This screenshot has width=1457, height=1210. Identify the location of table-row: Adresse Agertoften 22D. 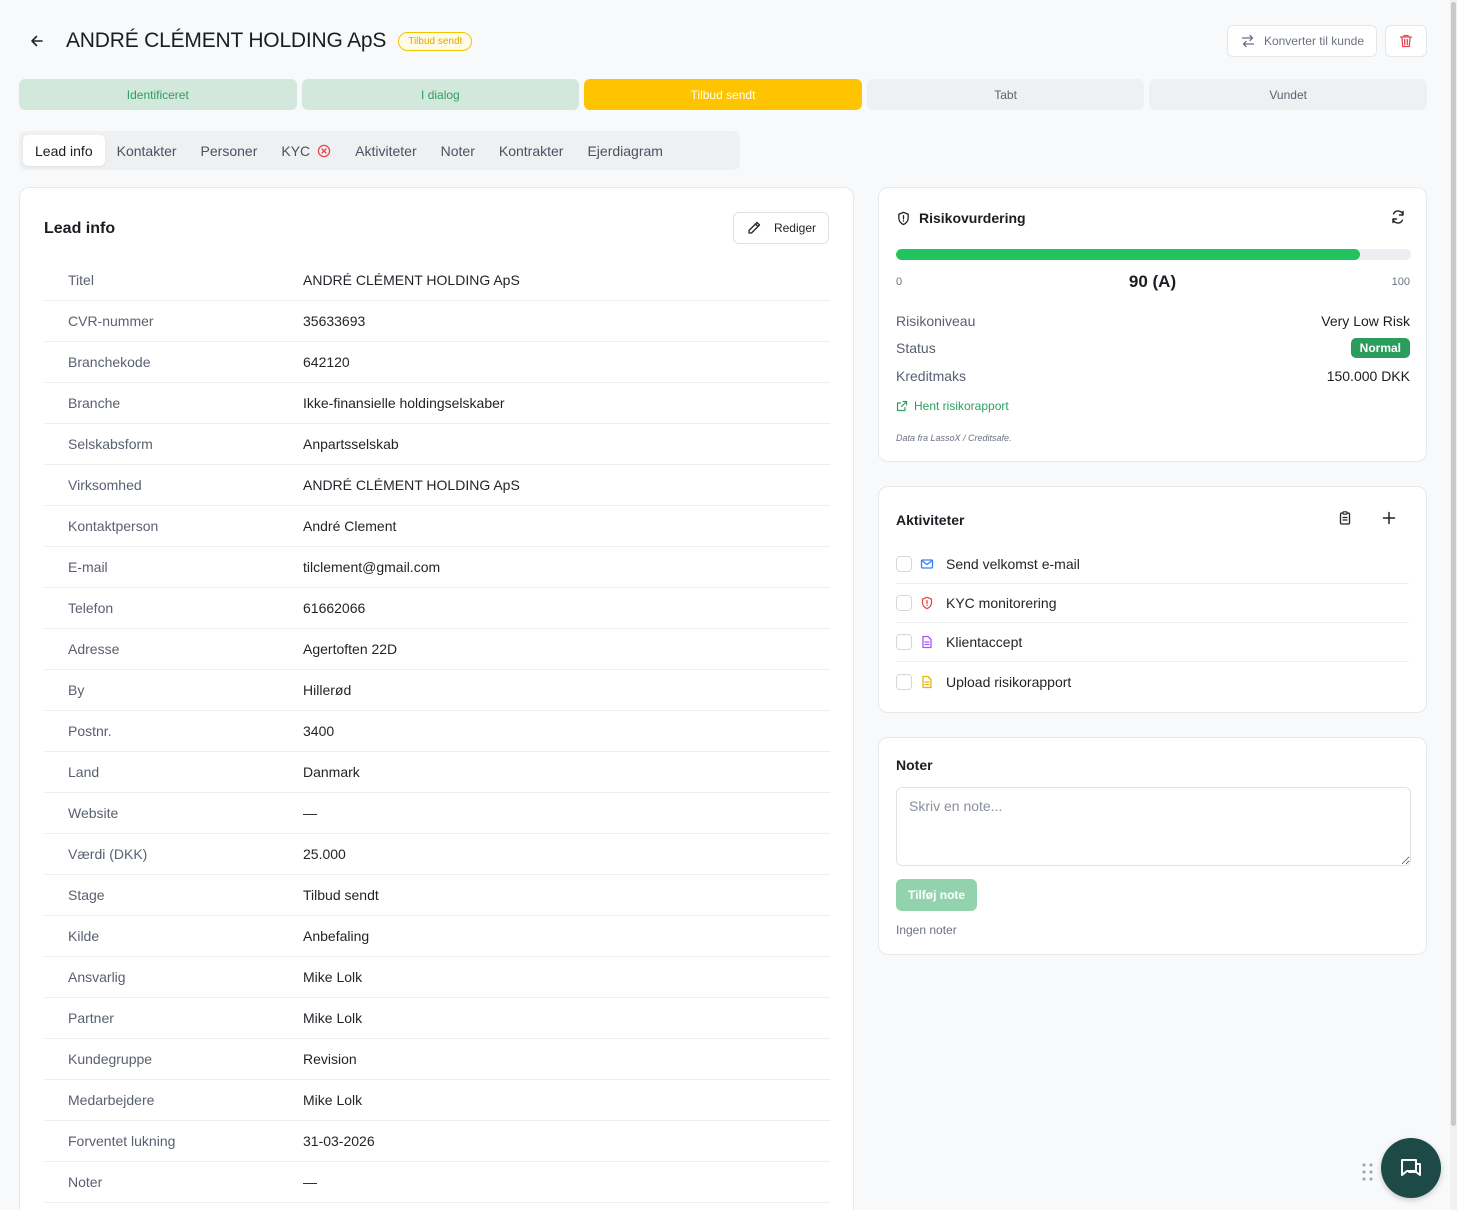
(437, 649).